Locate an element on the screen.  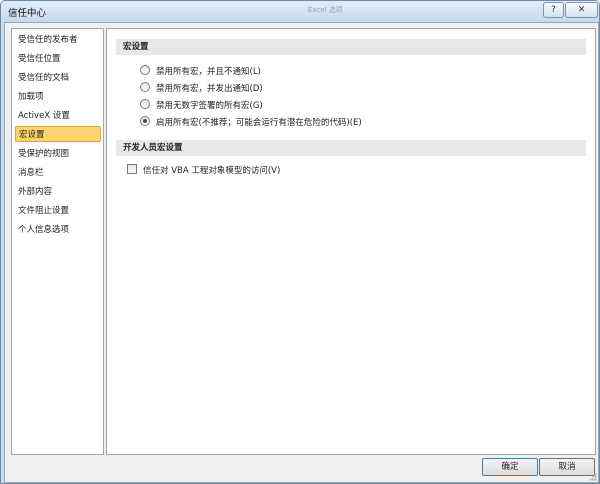
sidebar-item-macro-settings: 宏设置 is located at coordinates (58, 134).